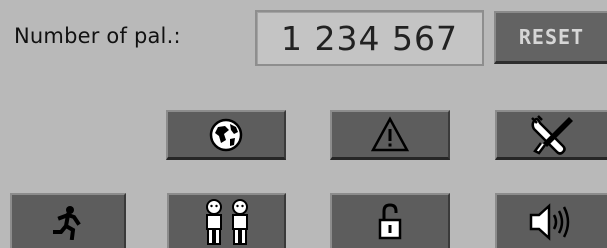 Image resolution: width=607 pixels, height=248 pixels. I want to click on tools-button, so click(551, 135).